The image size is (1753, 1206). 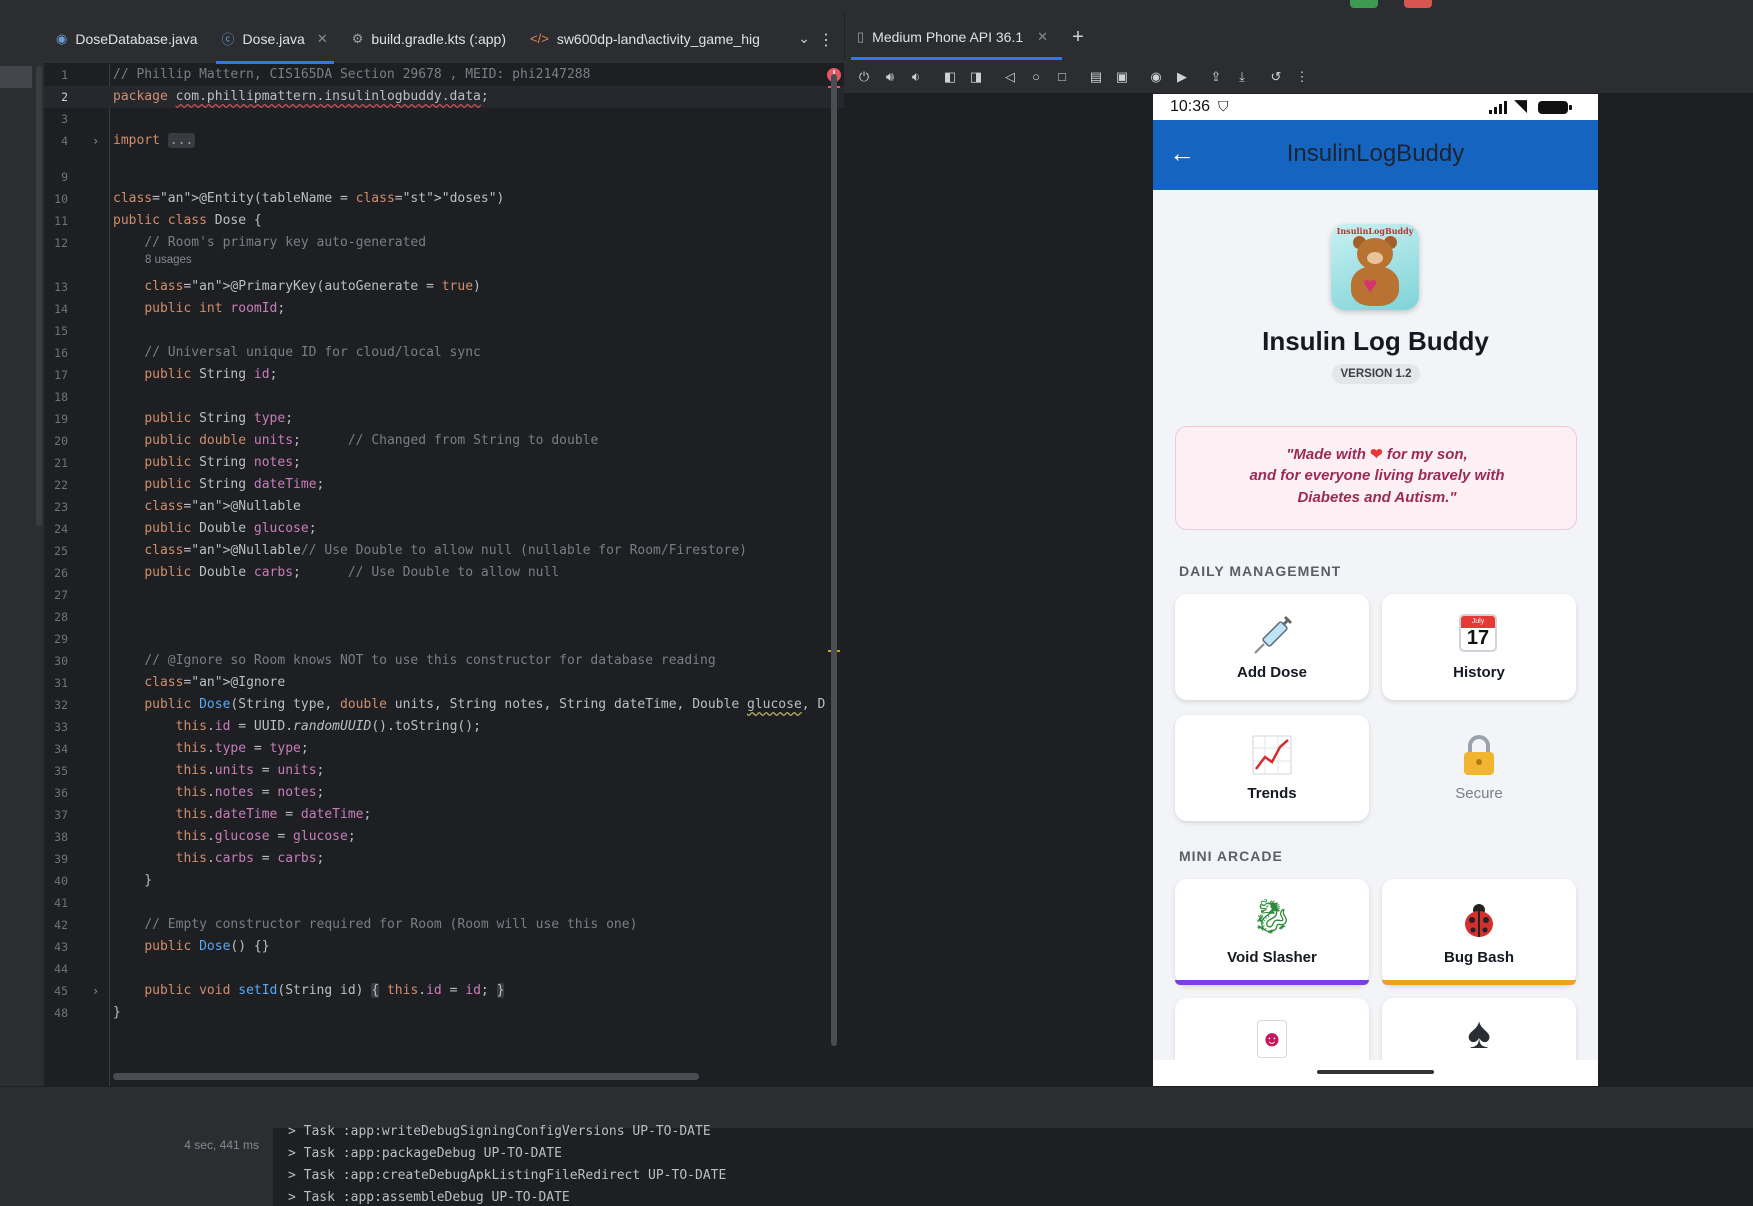 I want to click on code-line: 36 this.notes = notes;, so click(x=444, y=793).